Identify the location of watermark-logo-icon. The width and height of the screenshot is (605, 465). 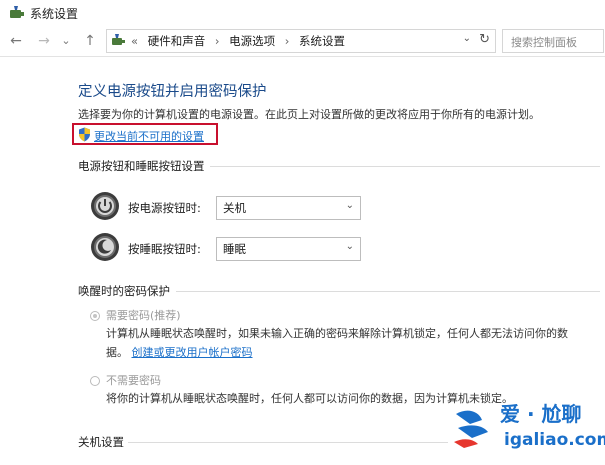
(471, 429).